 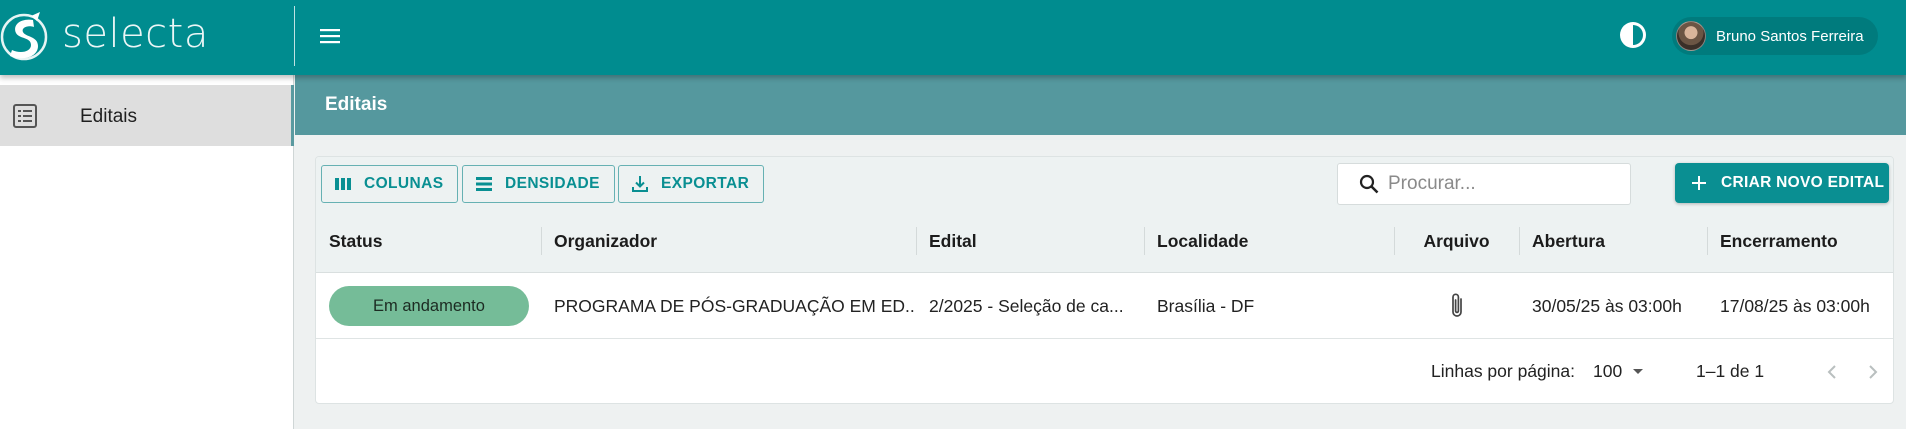 What do you see at coordinates (1269, 241) in the screenshot?
I see `column-header-localidade: Localidade` at bounding box center [1269, 241].